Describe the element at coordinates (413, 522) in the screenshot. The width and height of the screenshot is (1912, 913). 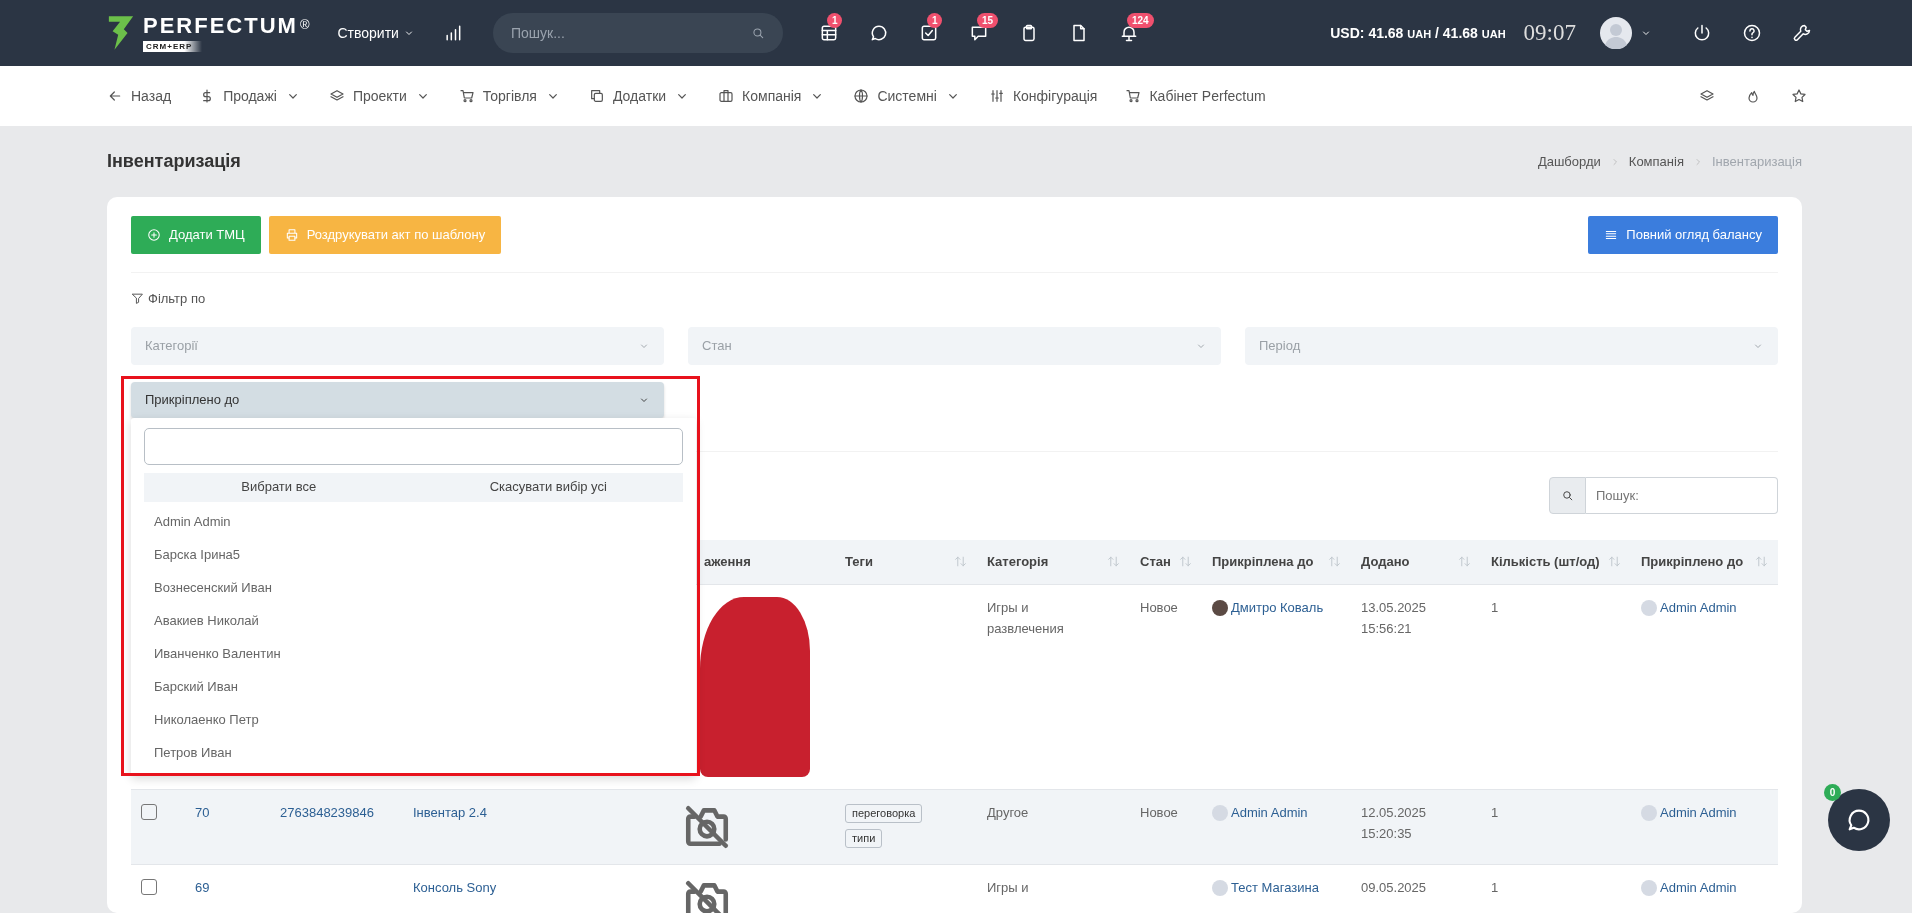
I see `dropdown-option: Admin Admin` at that location.